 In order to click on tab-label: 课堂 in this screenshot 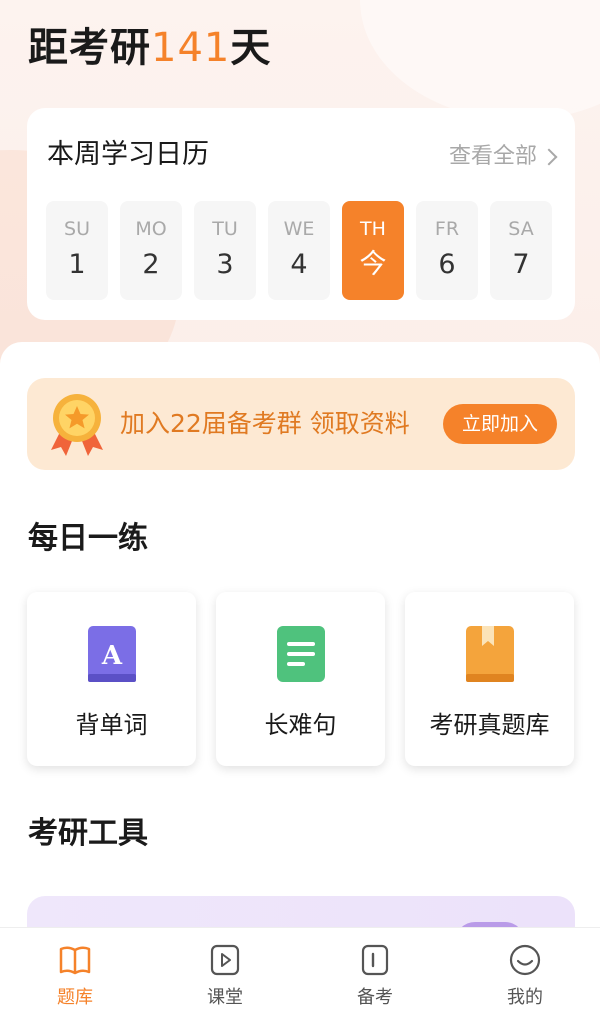, I will do `click(225, 997)`.